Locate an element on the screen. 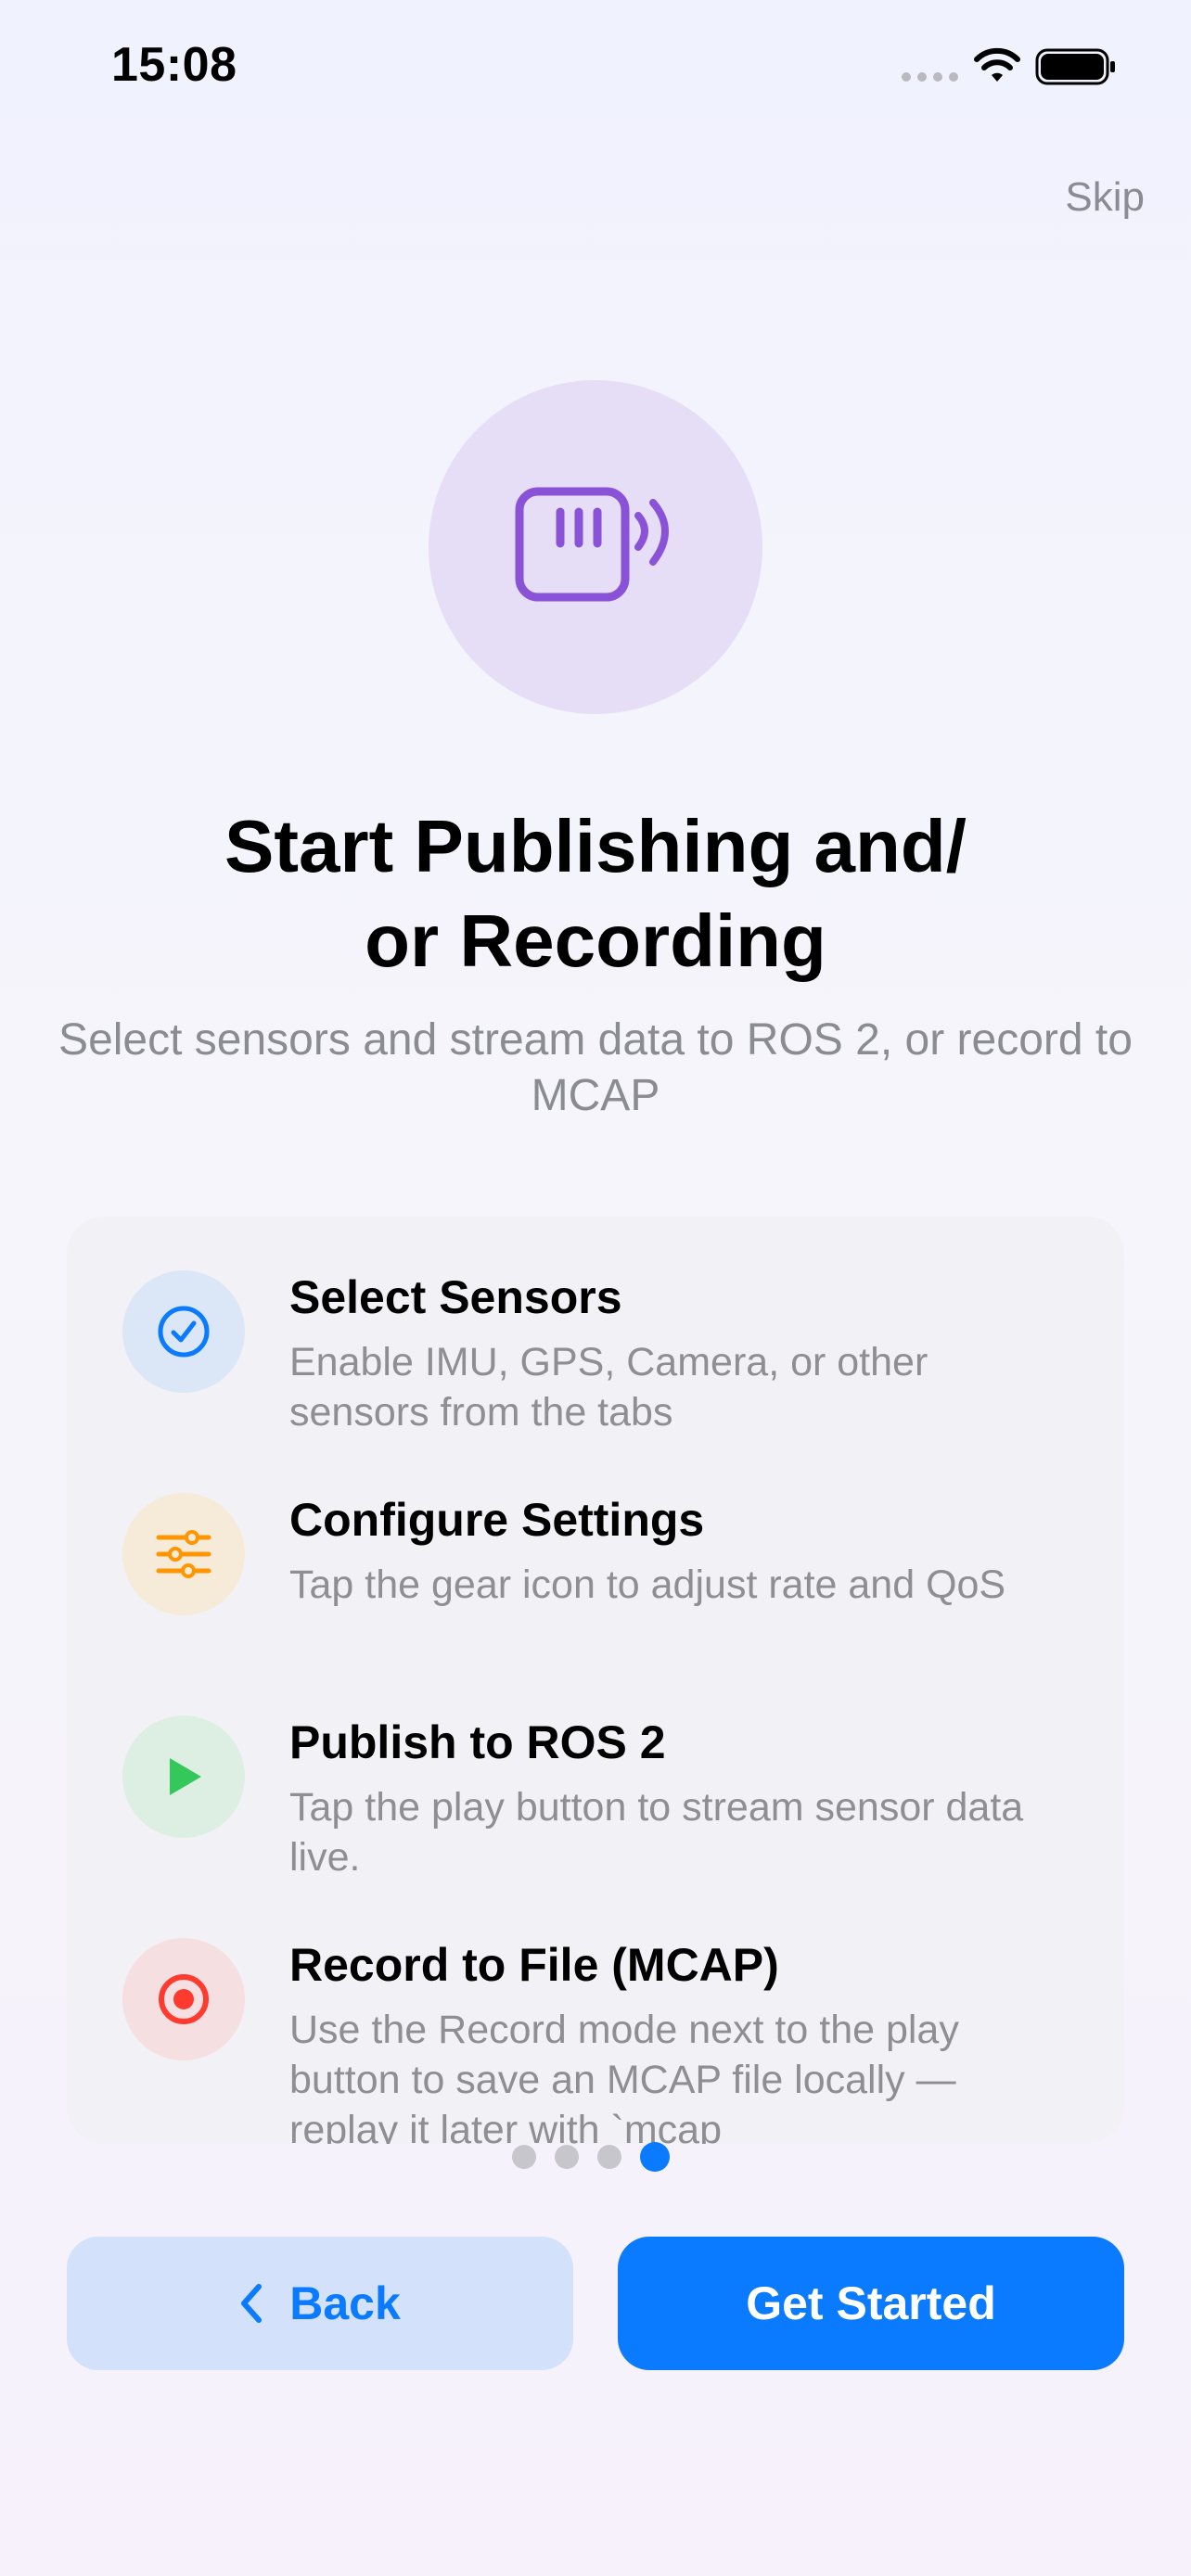 The image size is (1191, 2576). play-icon is located at coordinates (183, 1776).